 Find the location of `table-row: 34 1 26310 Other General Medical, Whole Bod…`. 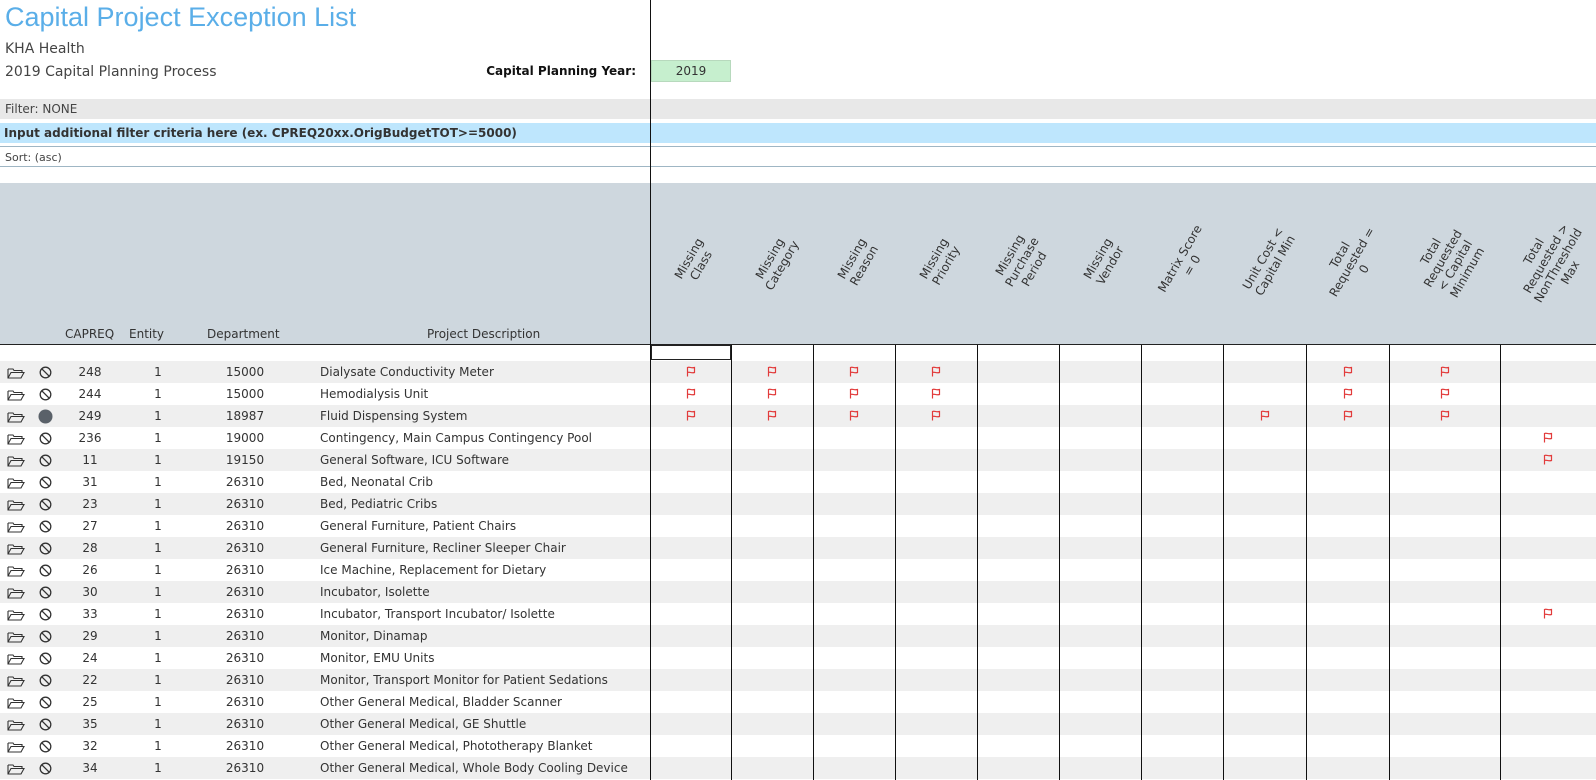

table-row: 34 1 26310 Other General Medical, Whole Bod… is located at coordinates (798, 768).